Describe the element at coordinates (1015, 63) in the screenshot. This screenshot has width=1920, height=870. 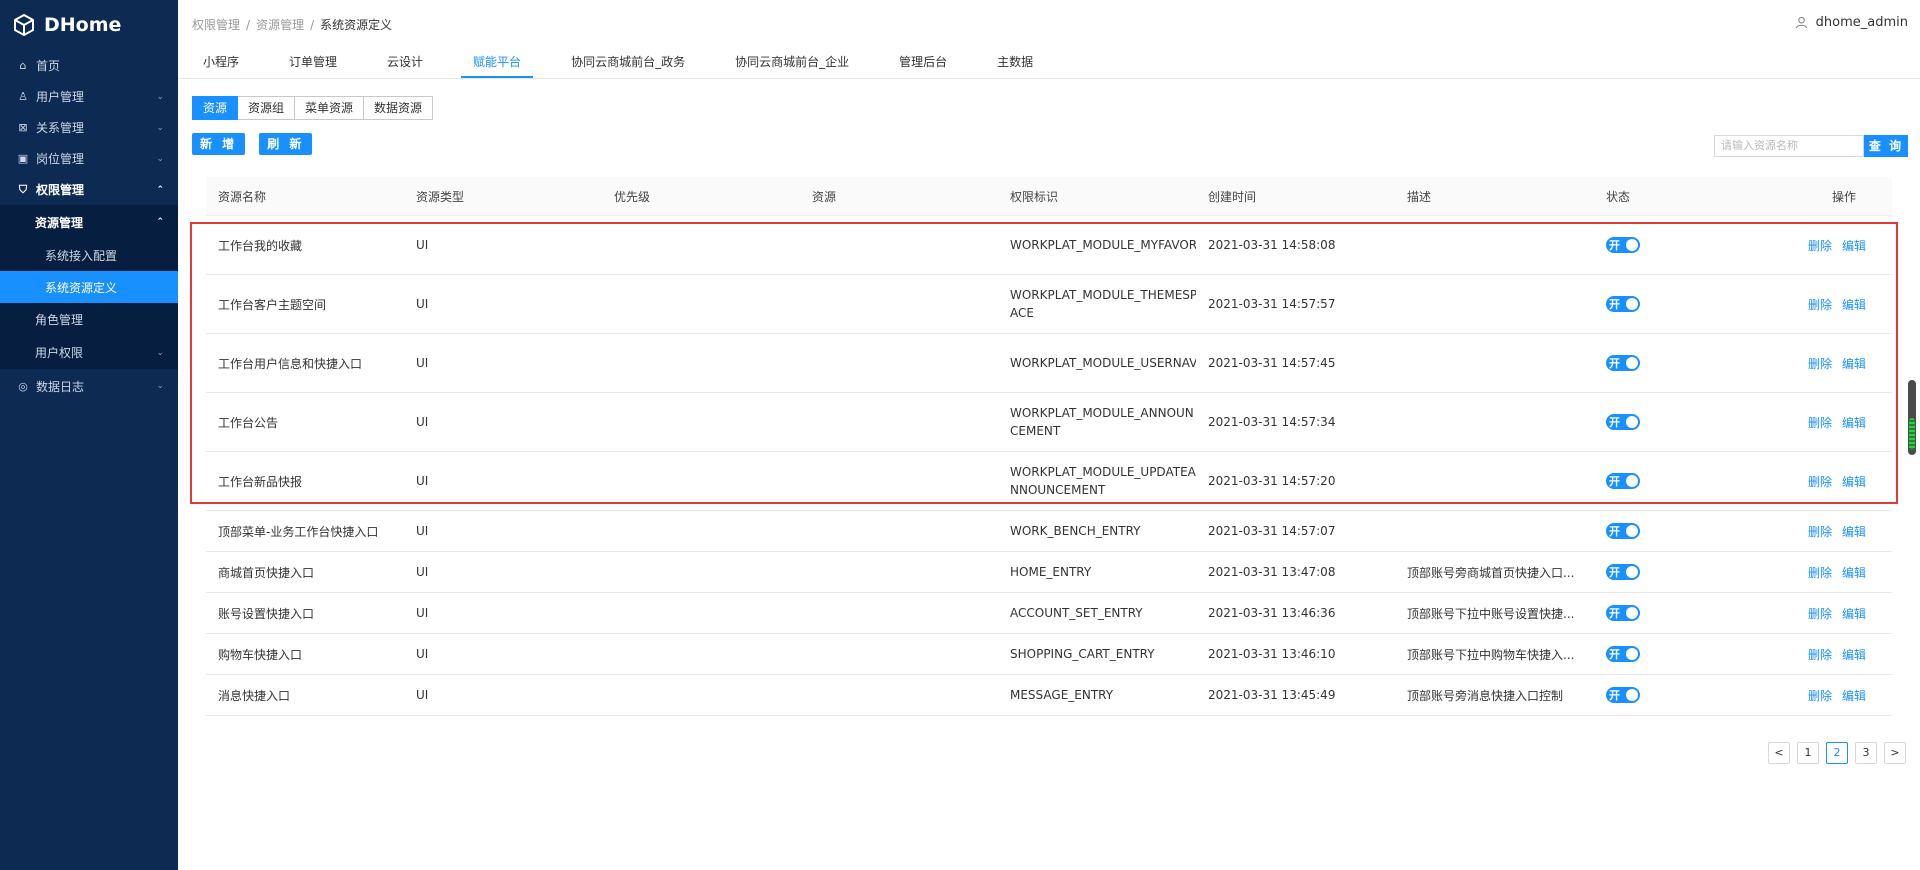
I see `tab-master-data: 主数据` at that location.